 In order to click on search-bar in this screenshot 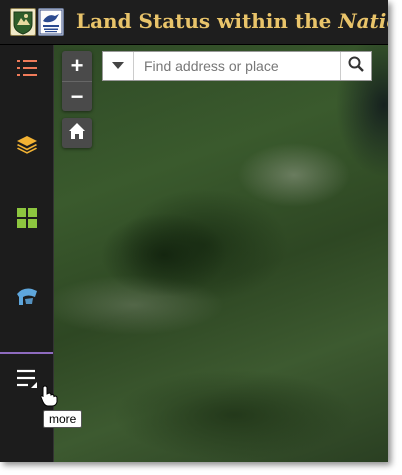, I will do `click(237, 66)`.